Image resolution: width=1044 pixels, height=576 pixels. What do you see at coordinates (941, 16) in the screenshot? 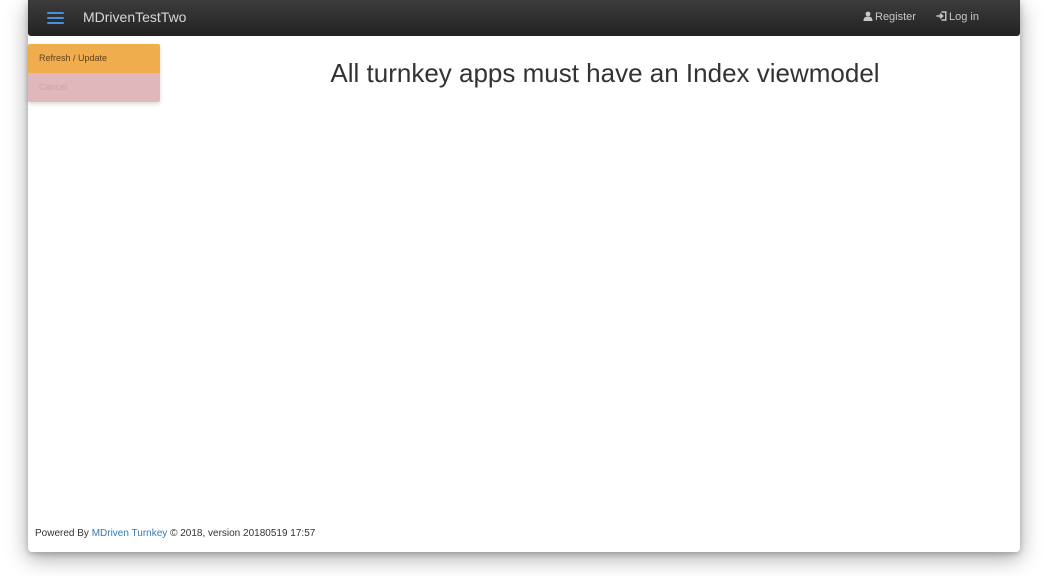
I see `log-in-icon` at bounding box center [941, 16].